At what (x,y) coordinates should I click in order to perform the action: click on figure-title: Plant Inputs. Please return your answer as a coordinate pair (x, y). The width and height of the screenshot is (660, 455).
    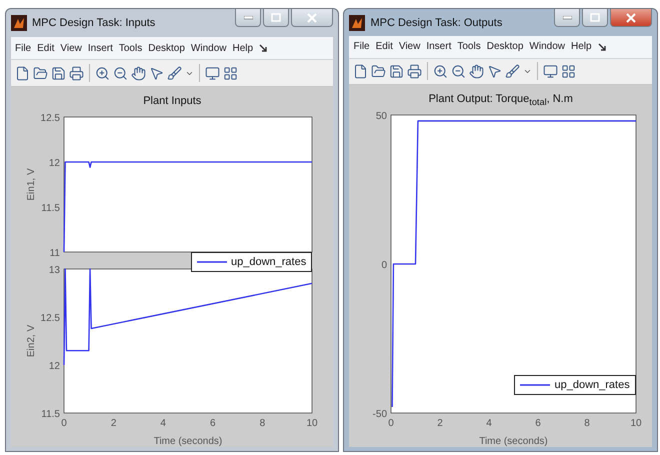
    Looking at the image, I should click on (172, 102).